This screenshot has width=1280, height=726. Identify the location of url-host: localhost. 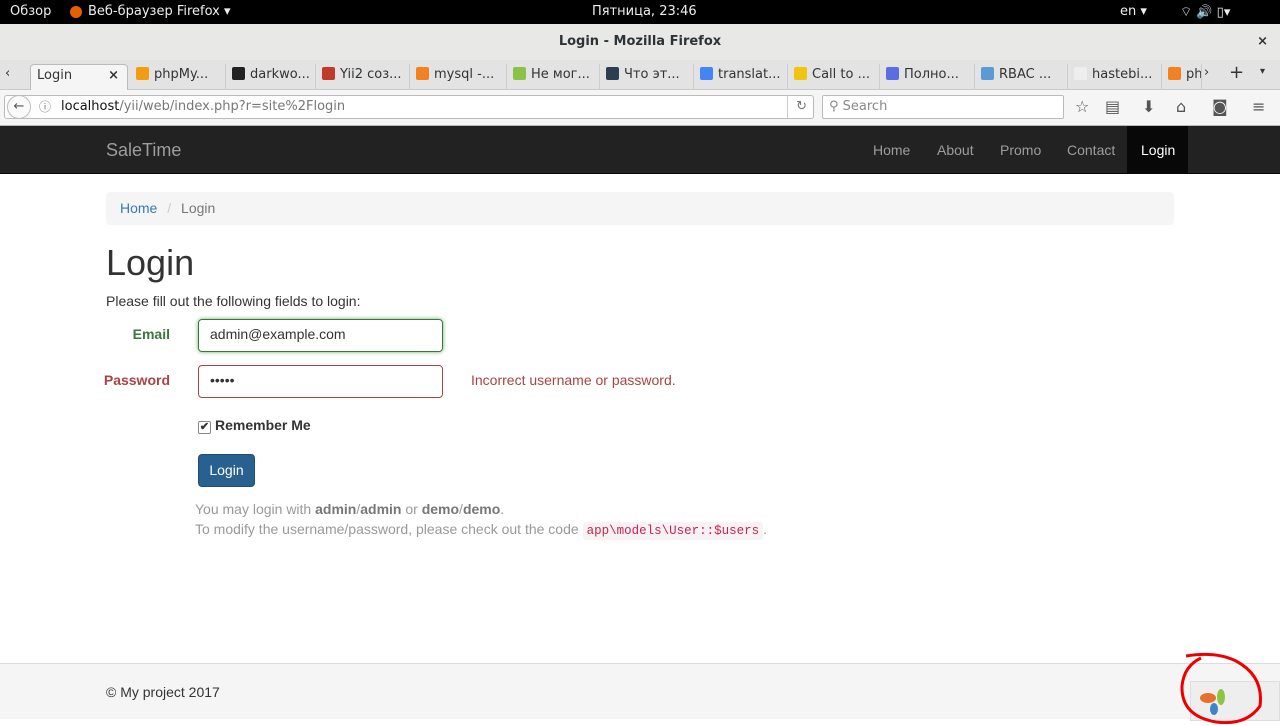
(90, 106).